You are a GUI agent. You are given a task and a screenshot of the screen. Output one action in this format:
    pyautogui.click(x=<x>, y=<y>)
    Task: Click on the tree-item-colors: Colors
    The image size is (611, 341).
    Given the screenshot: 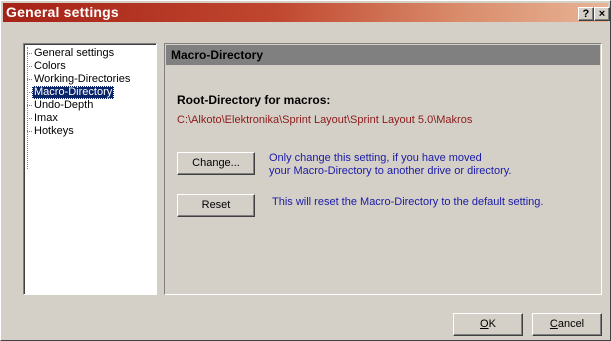 What is the action you would take?
    pyautogui.click(x=50, y=66)
    